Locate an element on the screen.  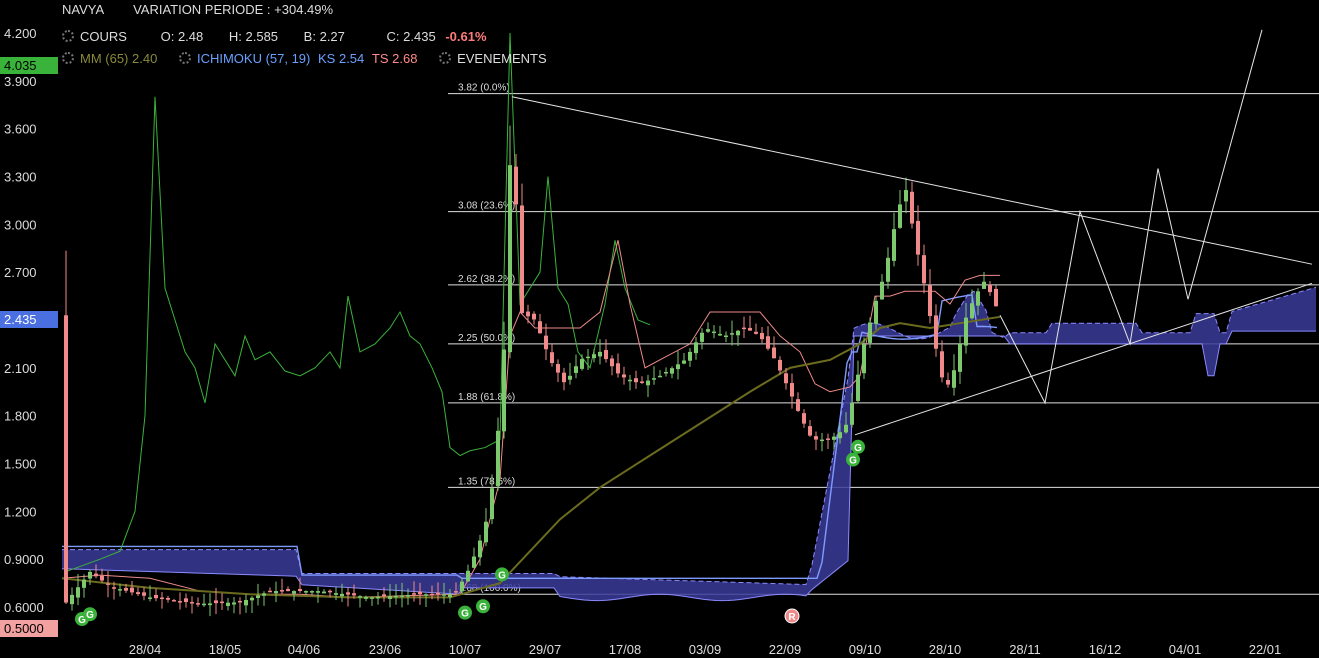
mm-label: MM (65) is located at coordinates (104, 58).